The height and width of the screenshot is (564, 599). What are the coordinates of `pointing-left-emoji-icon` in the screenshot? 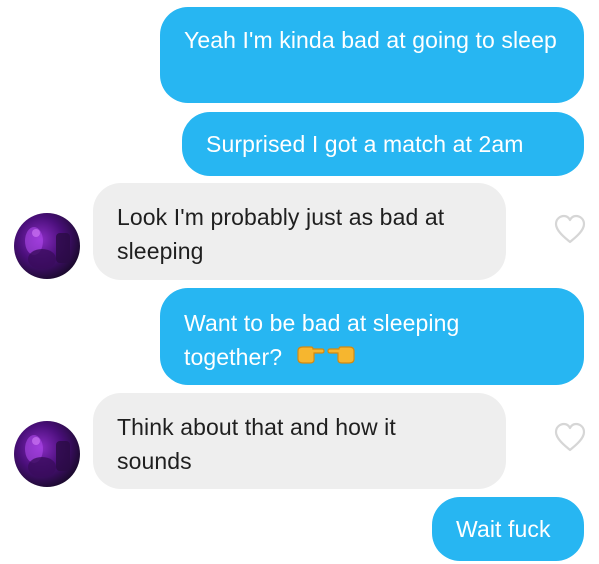 It's located at (341, 357).